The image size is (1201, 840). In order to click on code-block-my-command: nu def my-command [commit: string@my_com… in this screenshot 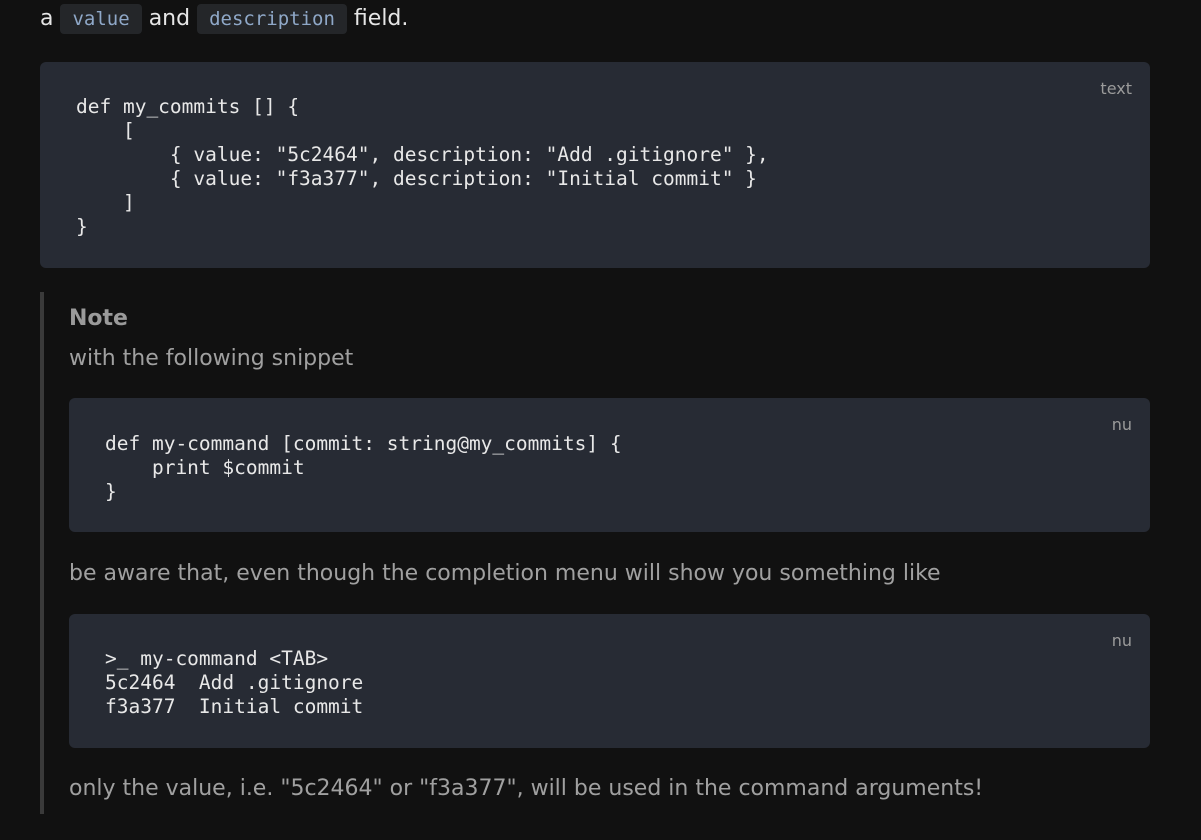, I will do `click(609, 465)`.